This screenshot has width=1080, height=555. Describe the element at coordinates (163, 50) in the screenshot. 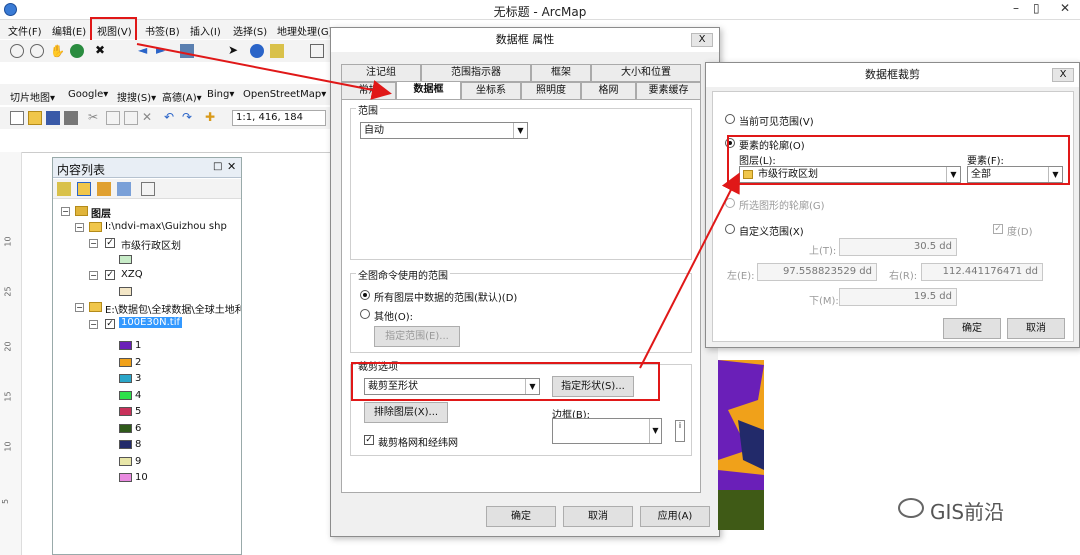

I see `forward-extent-icon: ►` at that location.